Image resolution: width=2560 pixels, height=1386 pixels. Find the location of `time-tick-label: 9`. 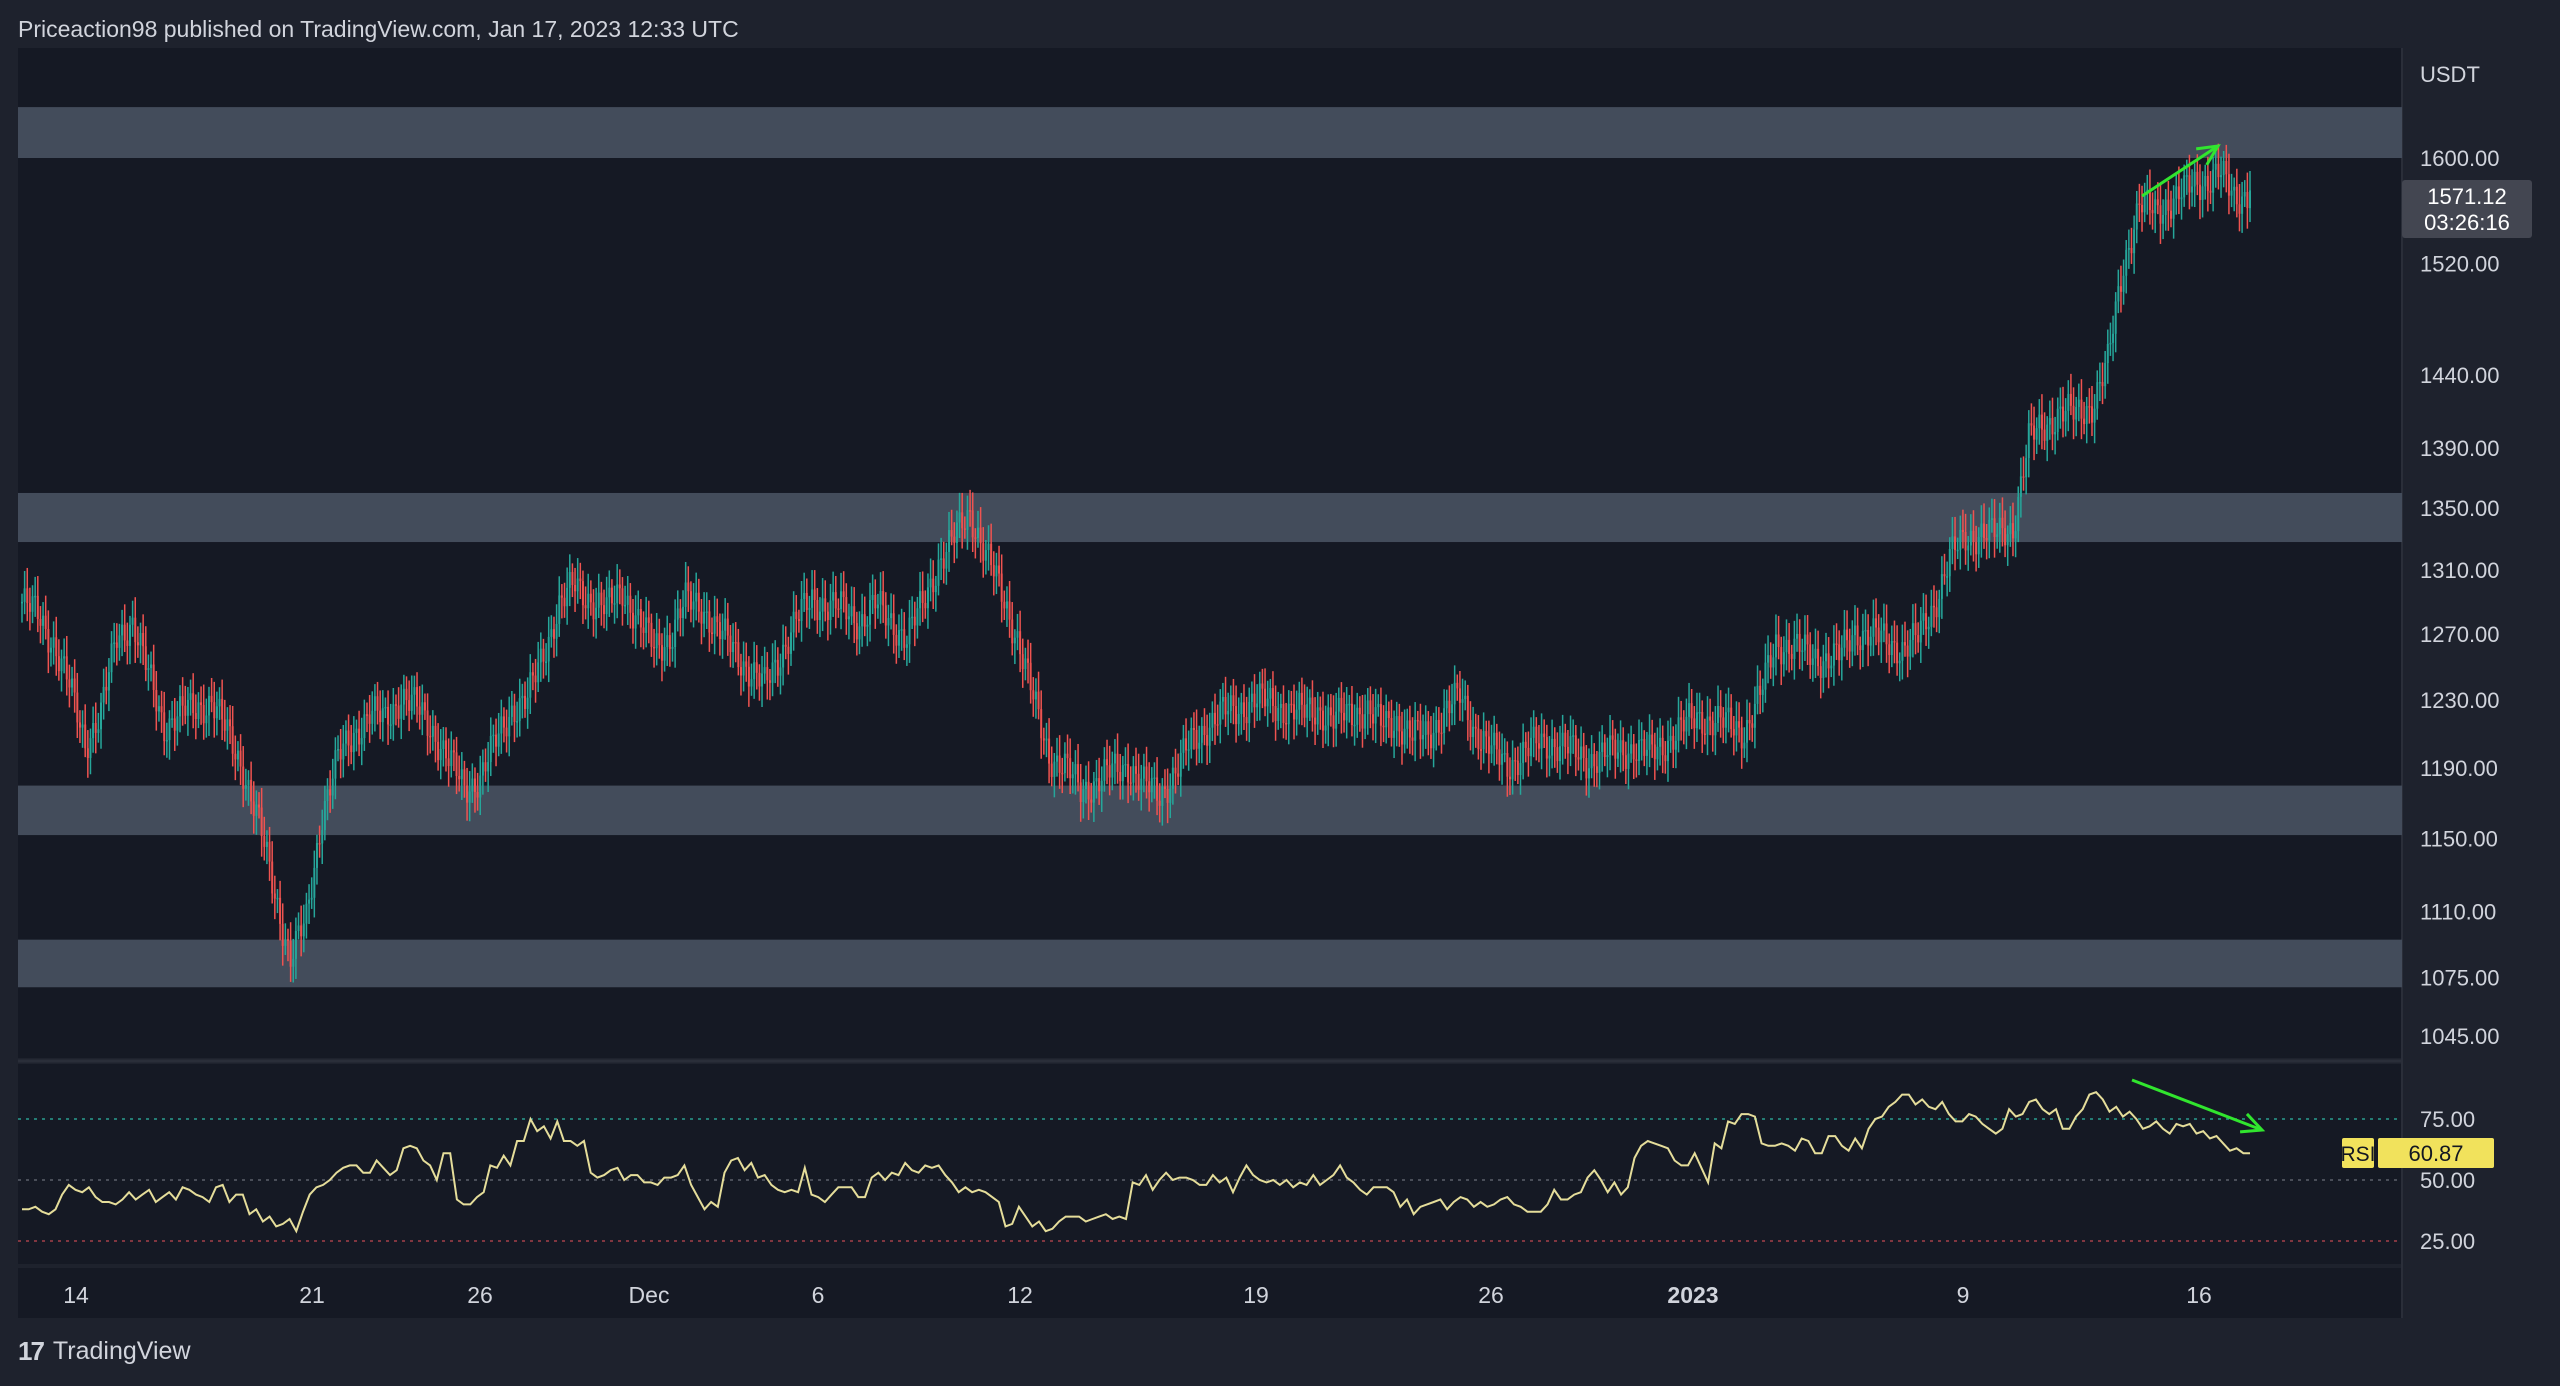

time-tick-label: 9 is located at coordinates (1963, 1295).